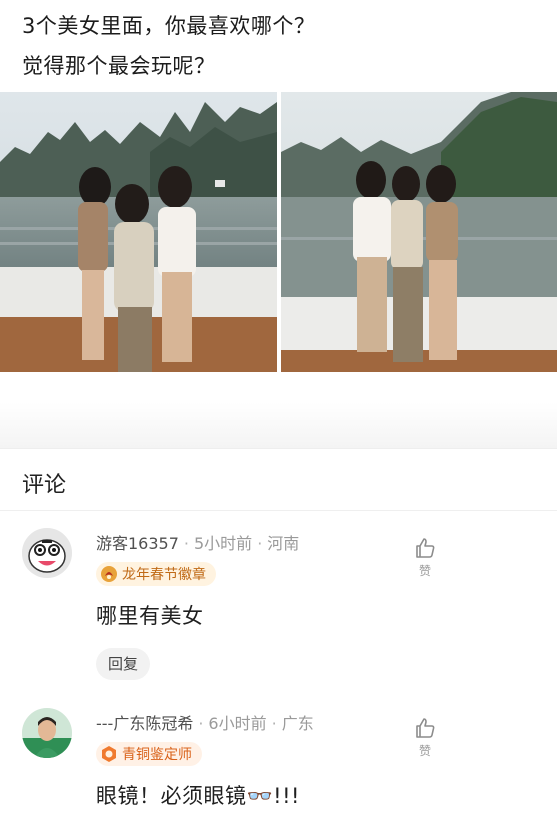  I want to click on comments-title: 评论, so click(44, 485).